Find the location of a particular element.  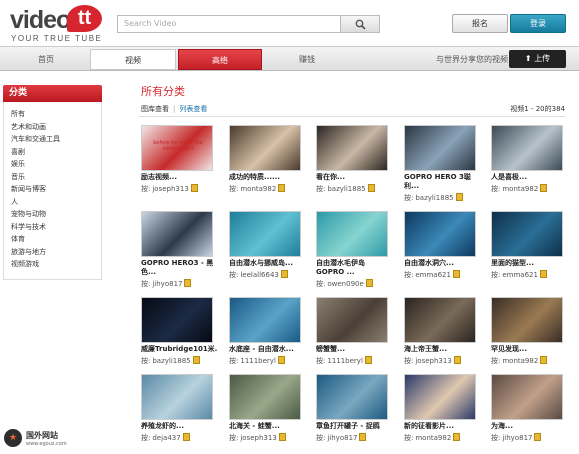

login-button: 登录 is located at coordinates (538, 23).